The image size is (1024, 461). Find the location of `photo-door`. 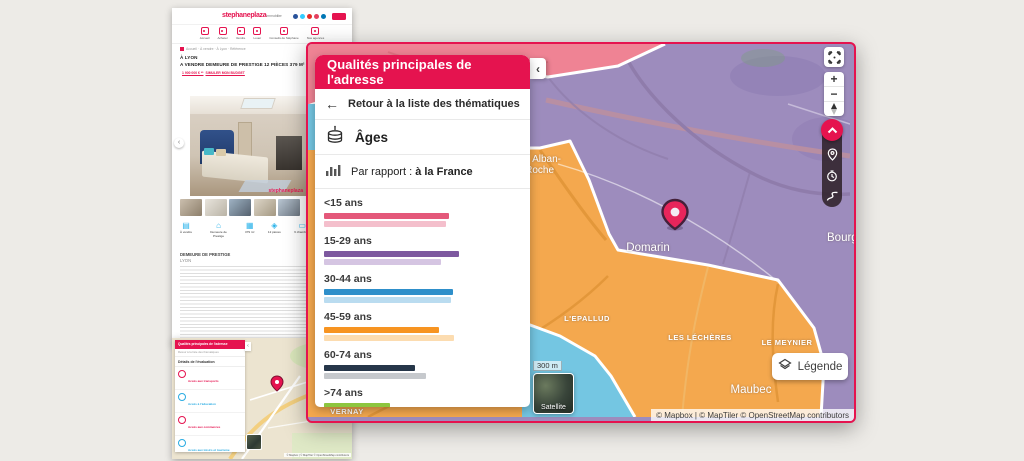

photo-door is located at coordinates (245, 140).